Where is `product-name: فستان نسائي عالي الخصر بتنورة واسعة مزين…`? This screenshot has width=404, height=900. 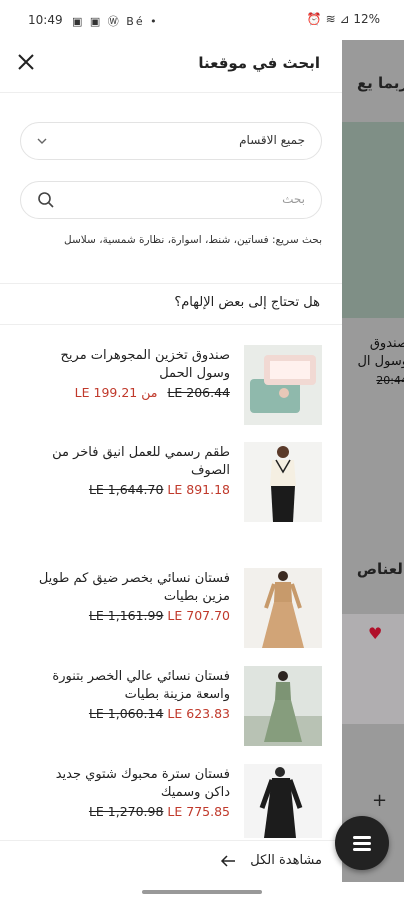 product-name: فستان نسائي عالي الخصر بتنورة واسعة مزين… is located at coordinates (132, 686).